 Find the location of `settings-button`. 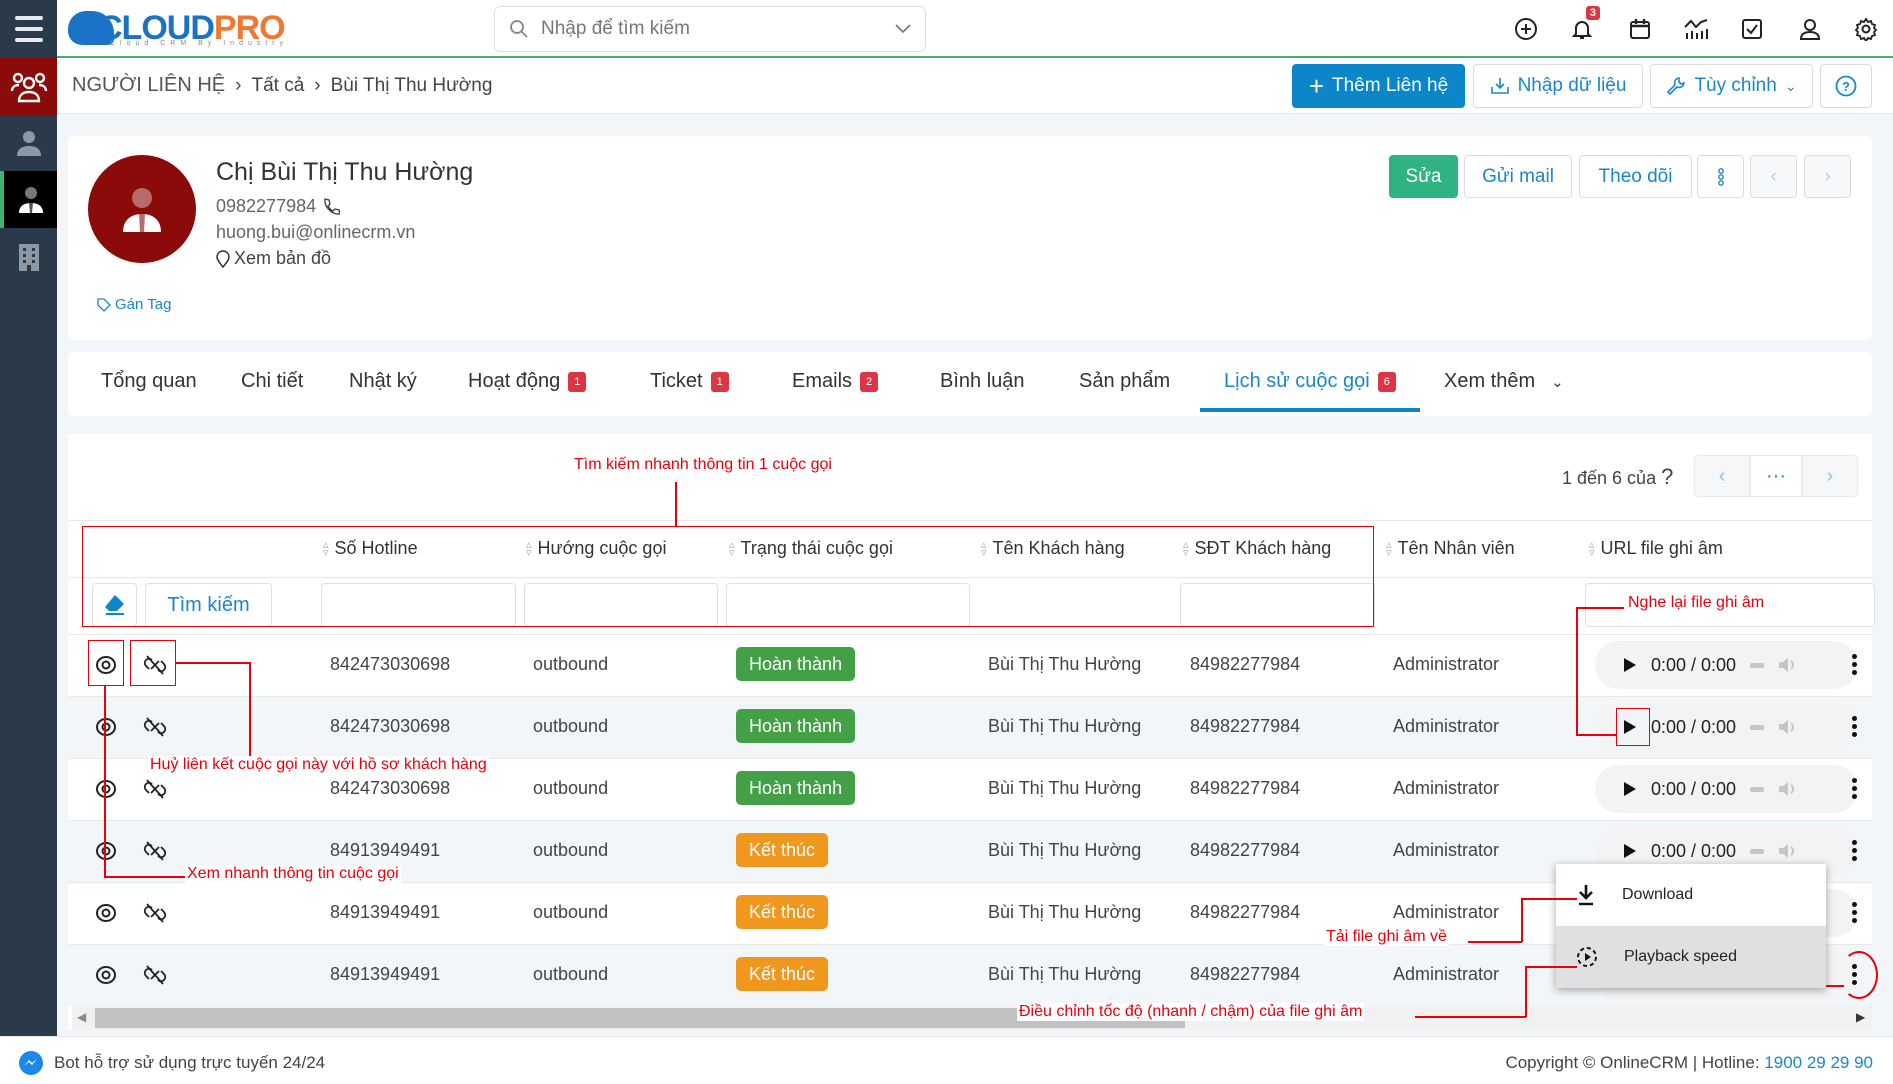

settings-button is located at coordinates (1866, 29).